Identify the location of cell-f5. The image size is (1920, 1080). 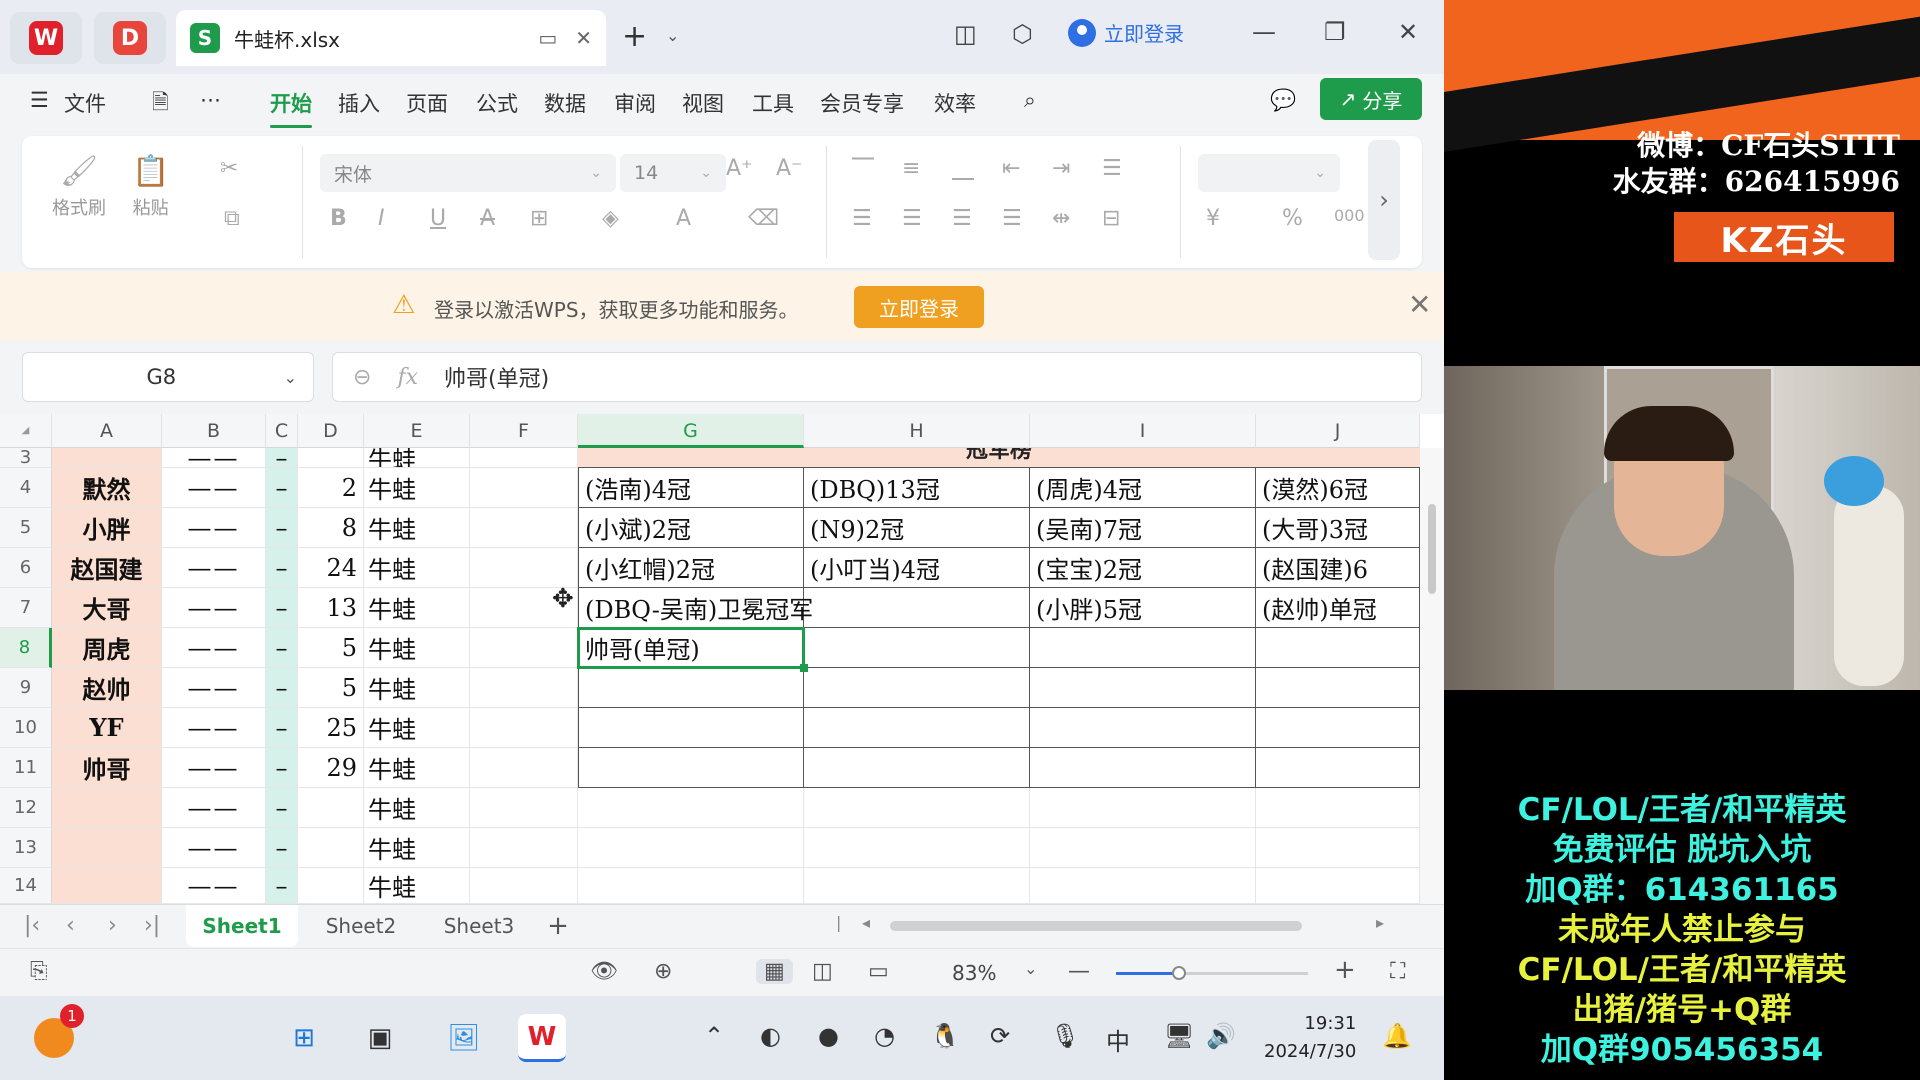
(524, 528).